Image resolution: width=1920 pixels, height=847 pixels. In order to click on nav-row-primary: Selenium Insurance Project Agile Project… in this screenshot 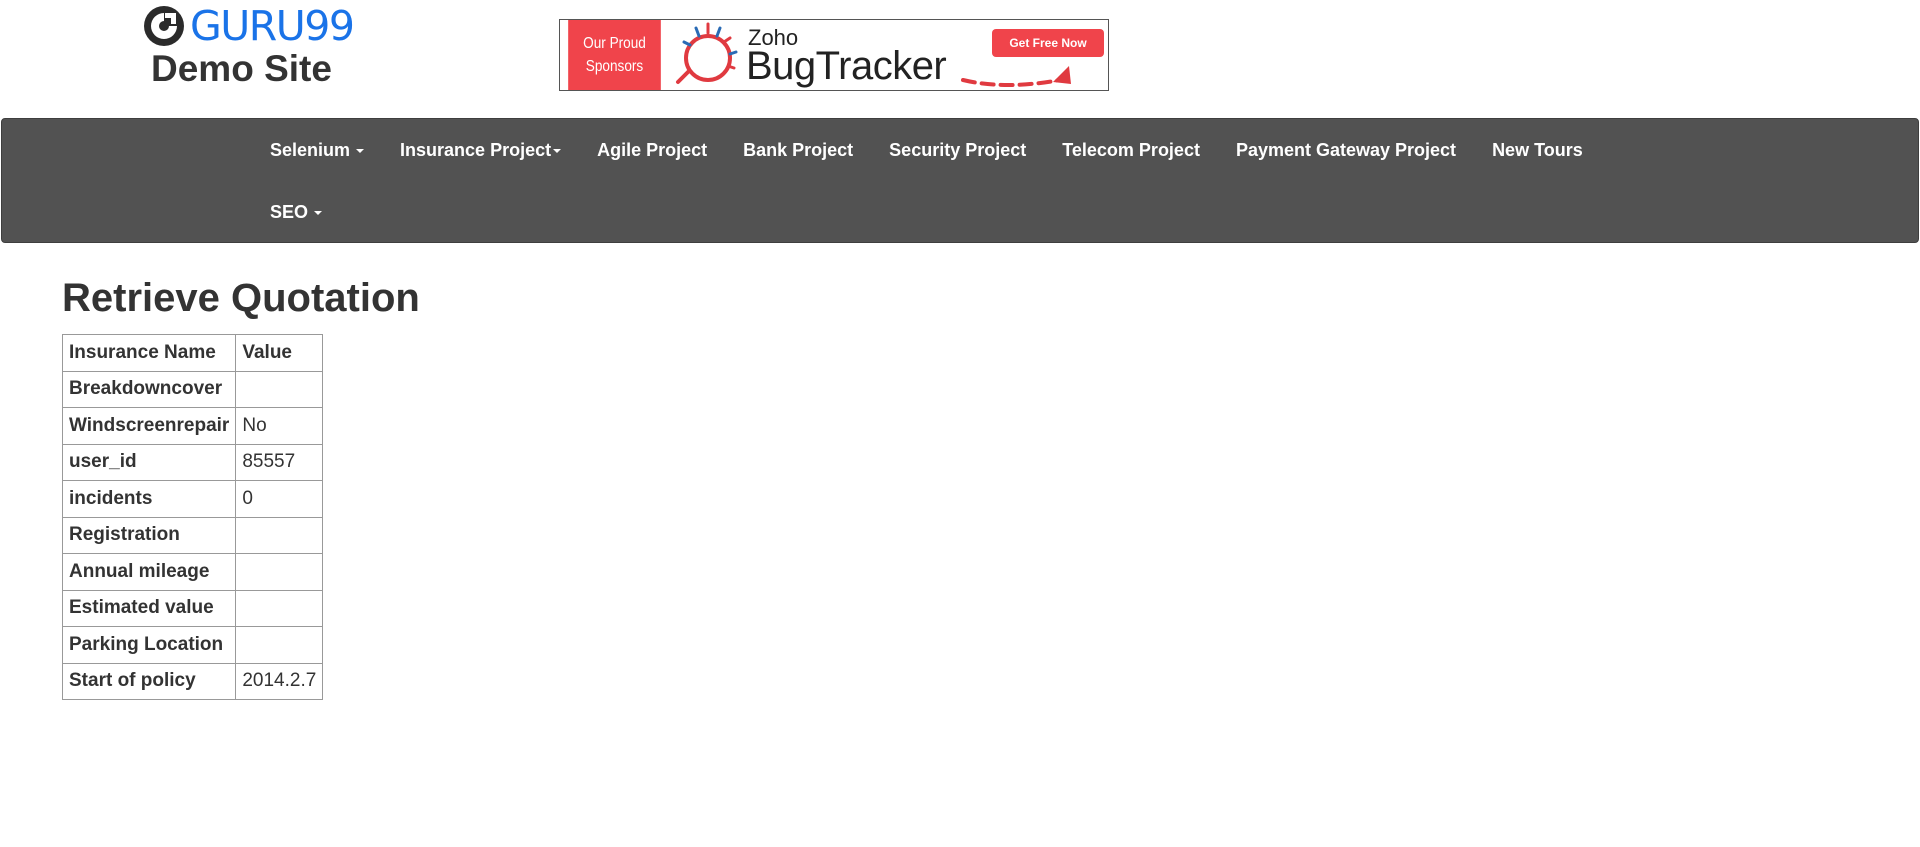, I will do `click(926, 150)`.